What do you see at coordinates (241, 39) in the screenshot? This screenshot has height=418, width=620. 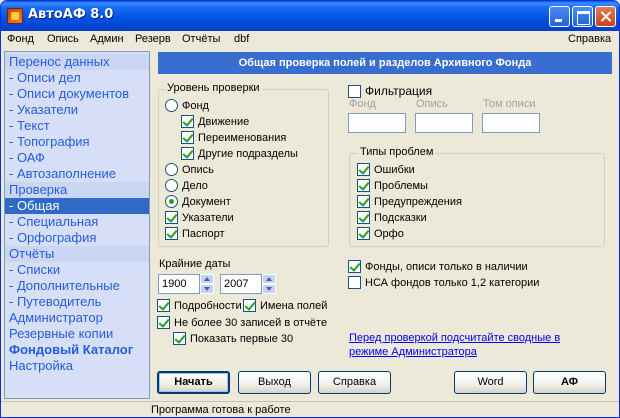 I see `menu-dbf: dbf` at bounding box center [241, 39].